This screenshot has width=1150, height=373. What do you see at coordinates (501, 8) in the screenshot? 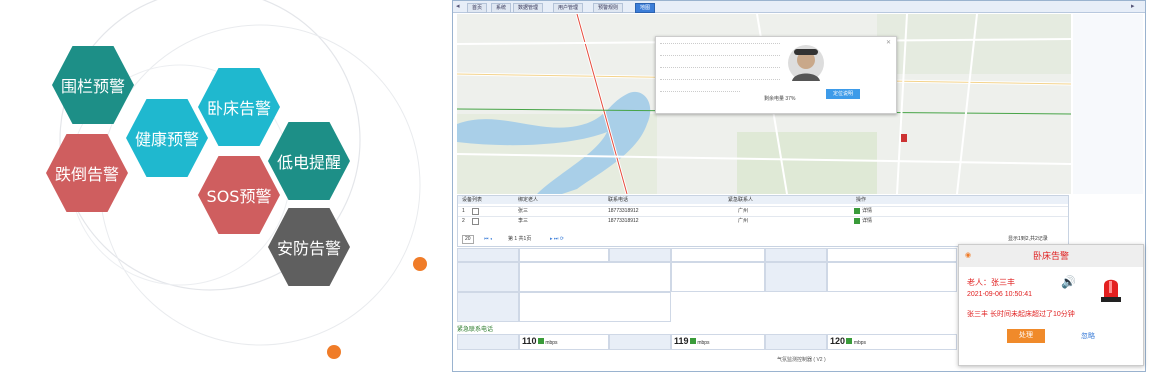
I see `tab-system: 系统` at bounding box center [501, 8].